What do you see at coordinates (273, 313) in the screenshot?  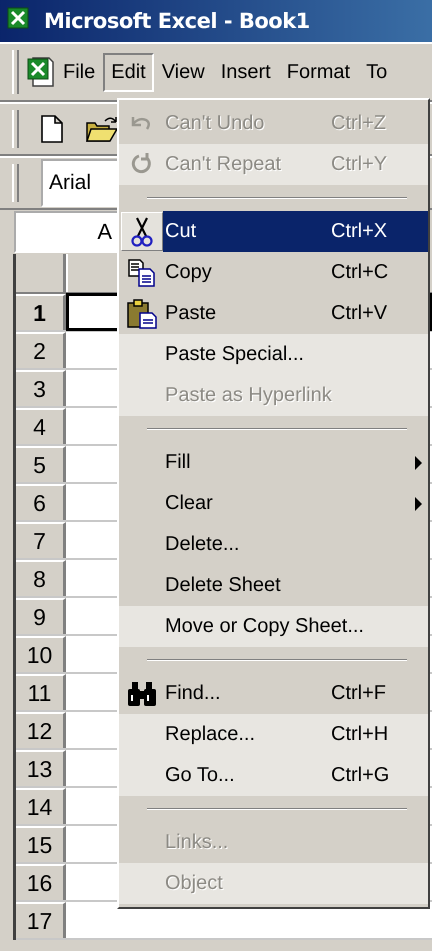 I see `menu-item: Paste Ctrl+V` at bounding box center [273, 313].